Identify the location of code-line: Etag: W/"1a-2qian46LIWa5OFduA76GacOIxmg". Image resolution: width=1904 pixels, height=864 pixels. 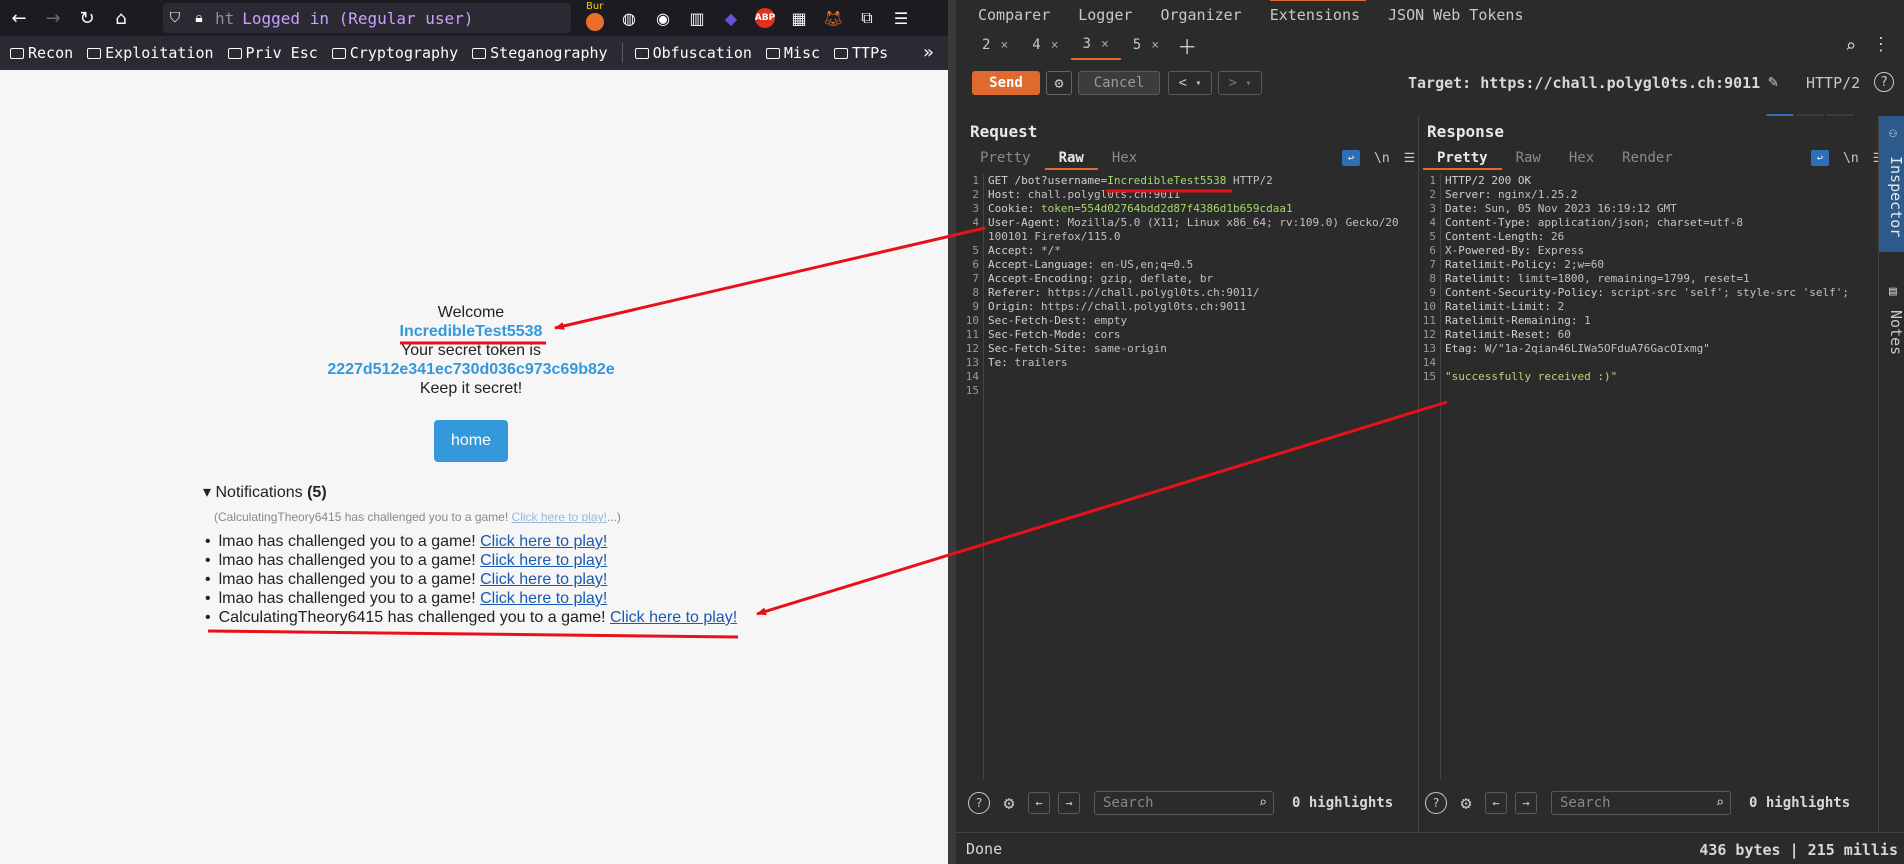
(1657, 349).